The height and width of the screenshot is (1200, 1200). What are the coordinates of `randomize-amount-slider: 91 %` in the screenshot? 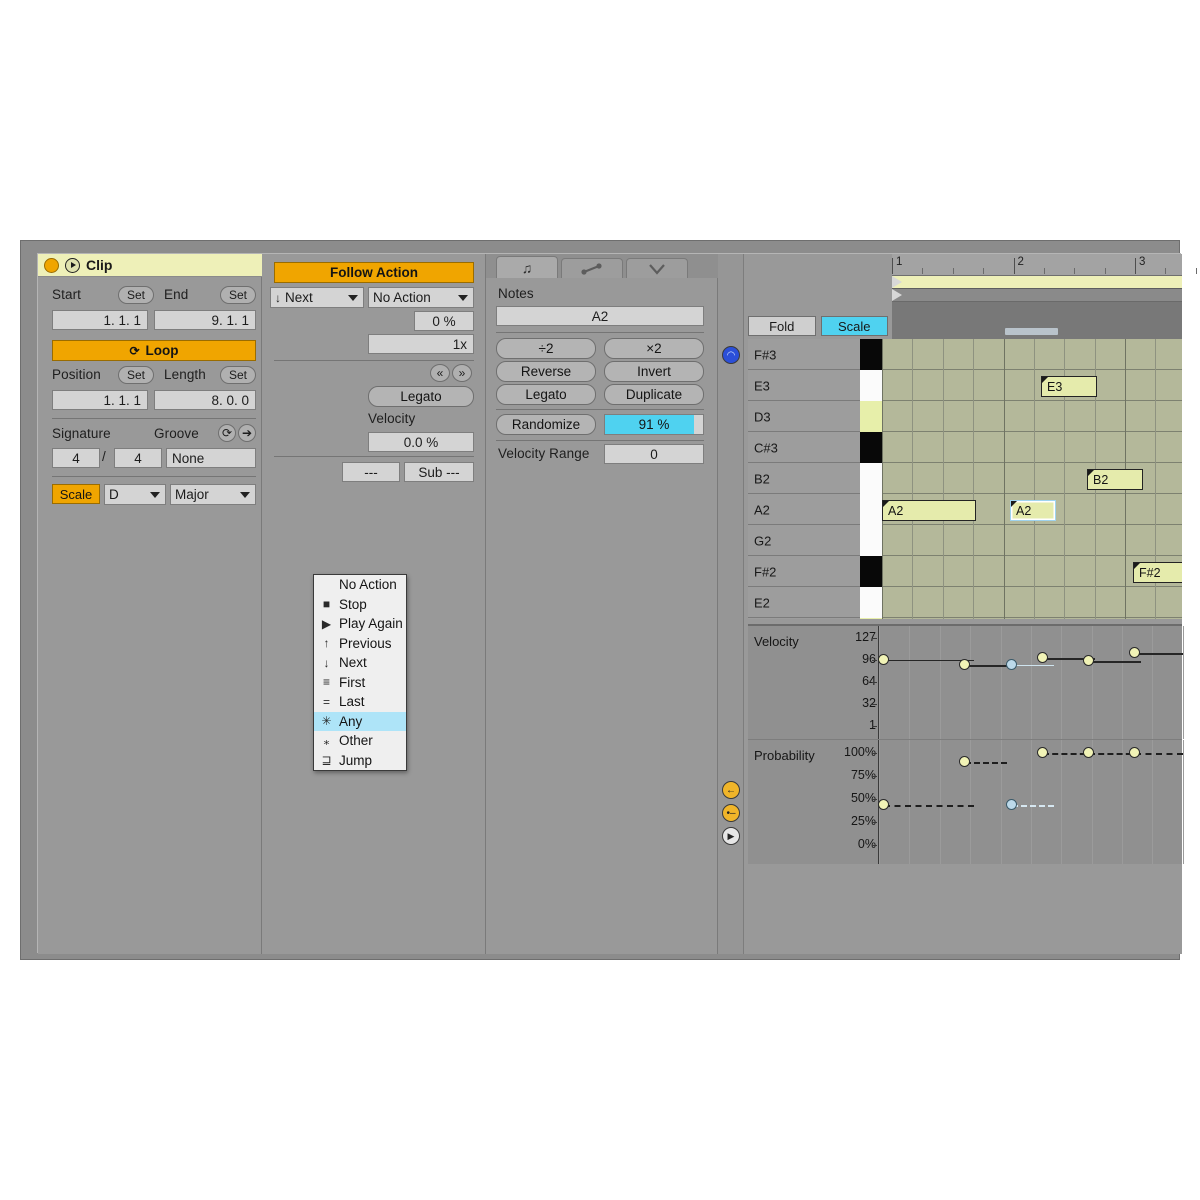 It's located at (654, 424).